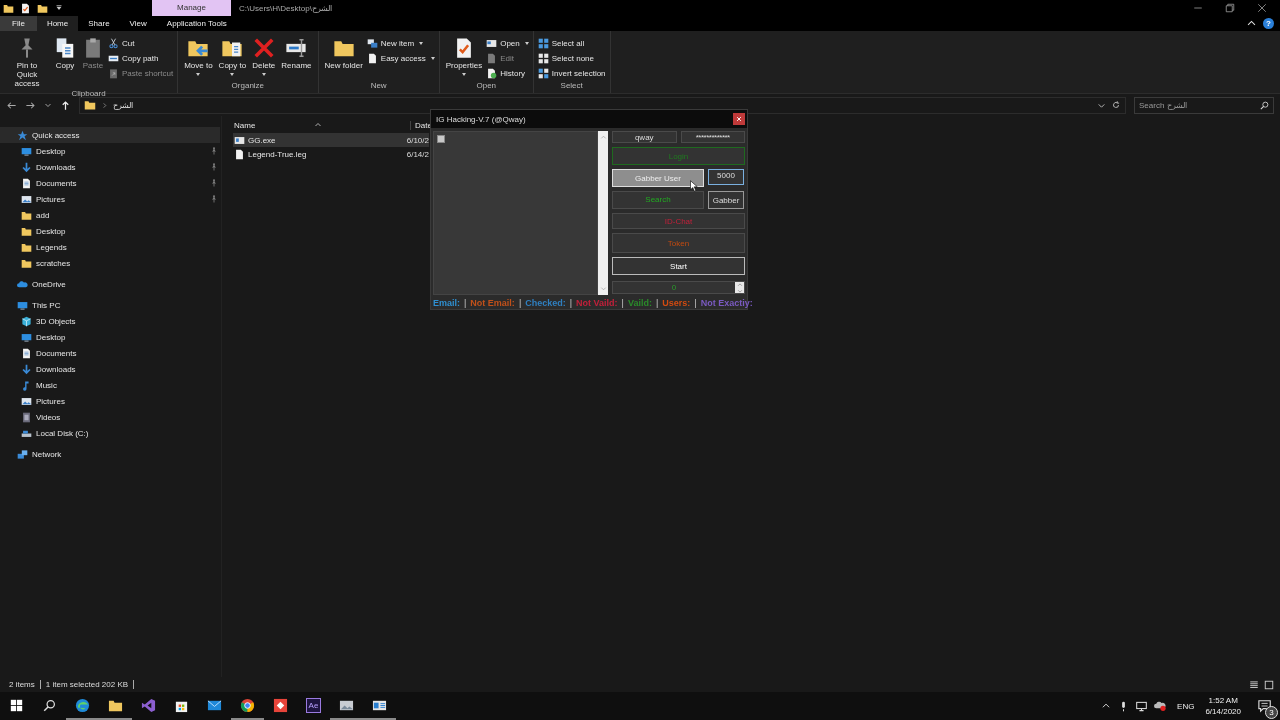  I want to click on notification-icon, so click(1265, 706).